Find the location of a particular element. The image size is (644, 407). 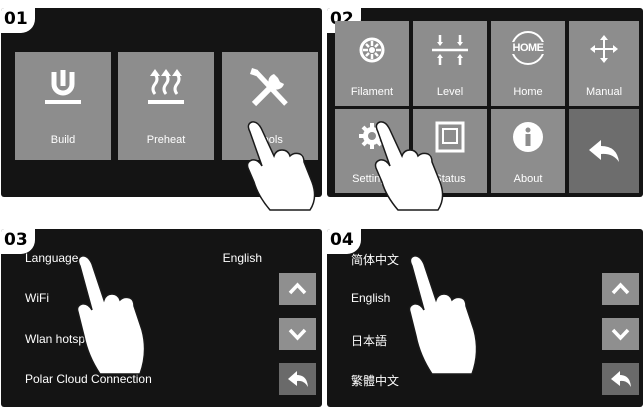

language-option-simplified-chinese: 简体中文 is located at coordinates (375, 259).